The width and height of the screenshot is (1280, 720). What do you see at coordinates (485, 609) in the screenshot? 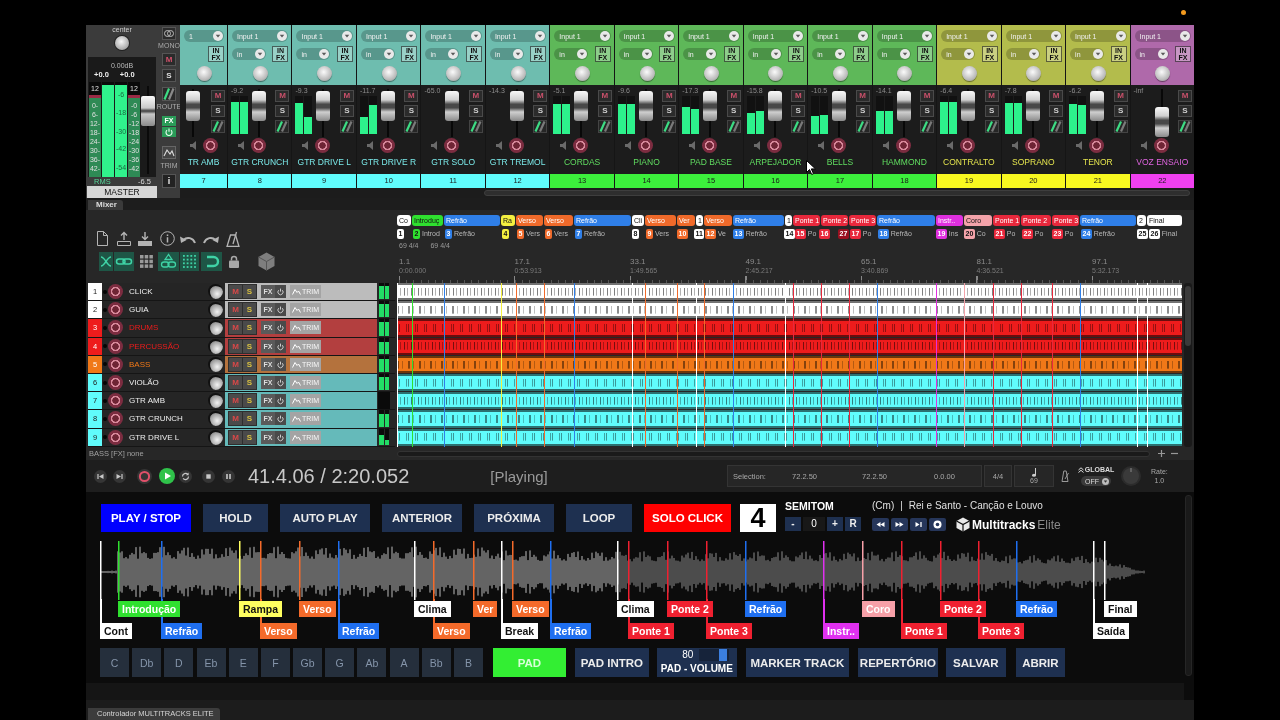
I see `section-marker: Ver` at bounding box center [485, 609].